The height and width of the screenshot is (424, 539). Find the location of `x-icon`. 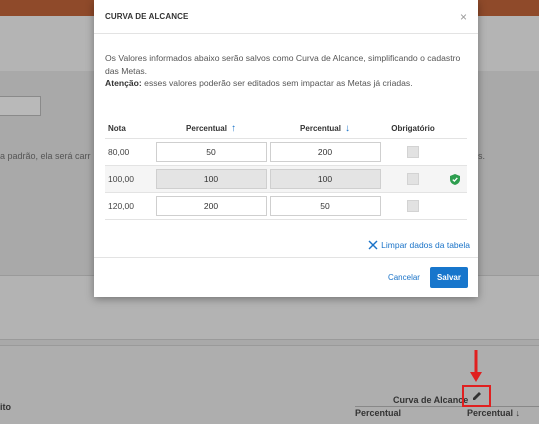

x-icon is located at coordinates (373, 245).